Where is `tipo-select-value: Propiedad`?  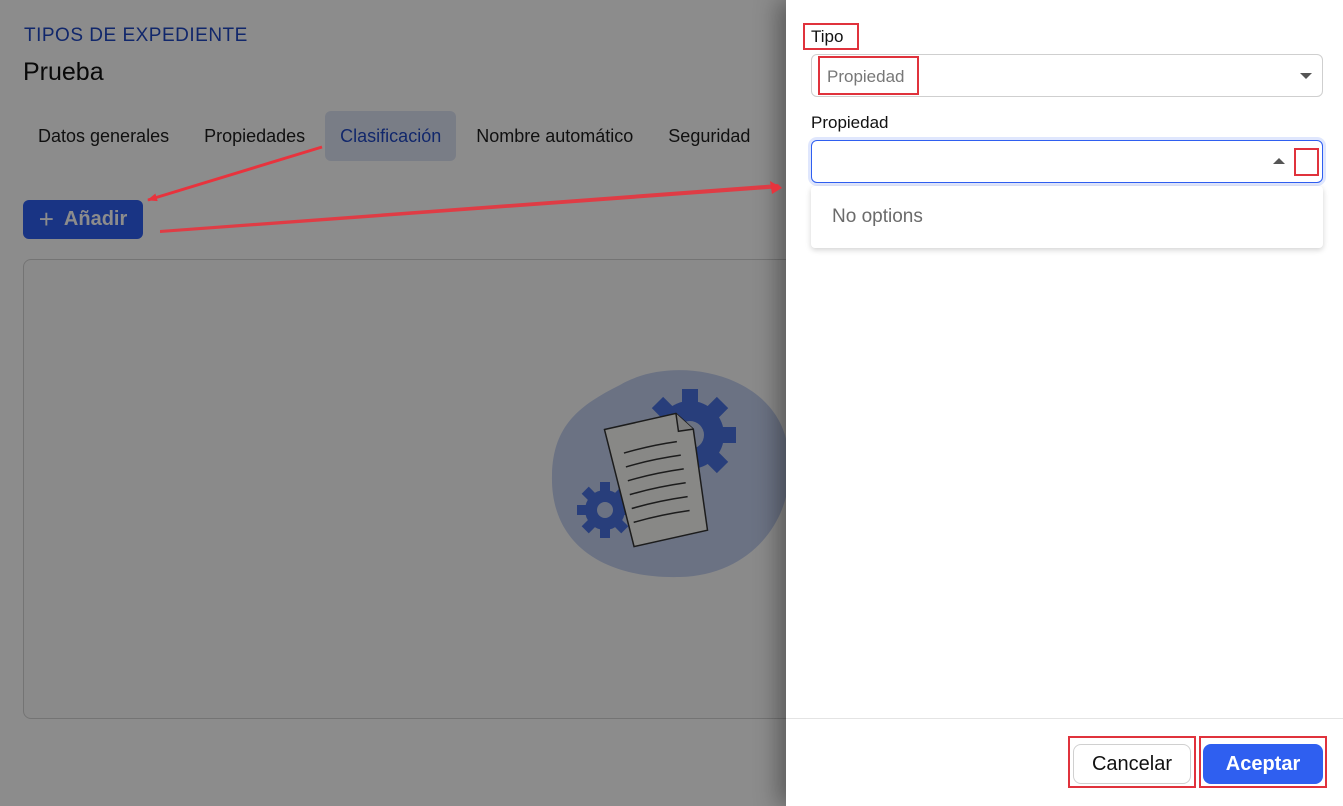 tipo-select-value: Propiedad is located at coordinates (866, 76).